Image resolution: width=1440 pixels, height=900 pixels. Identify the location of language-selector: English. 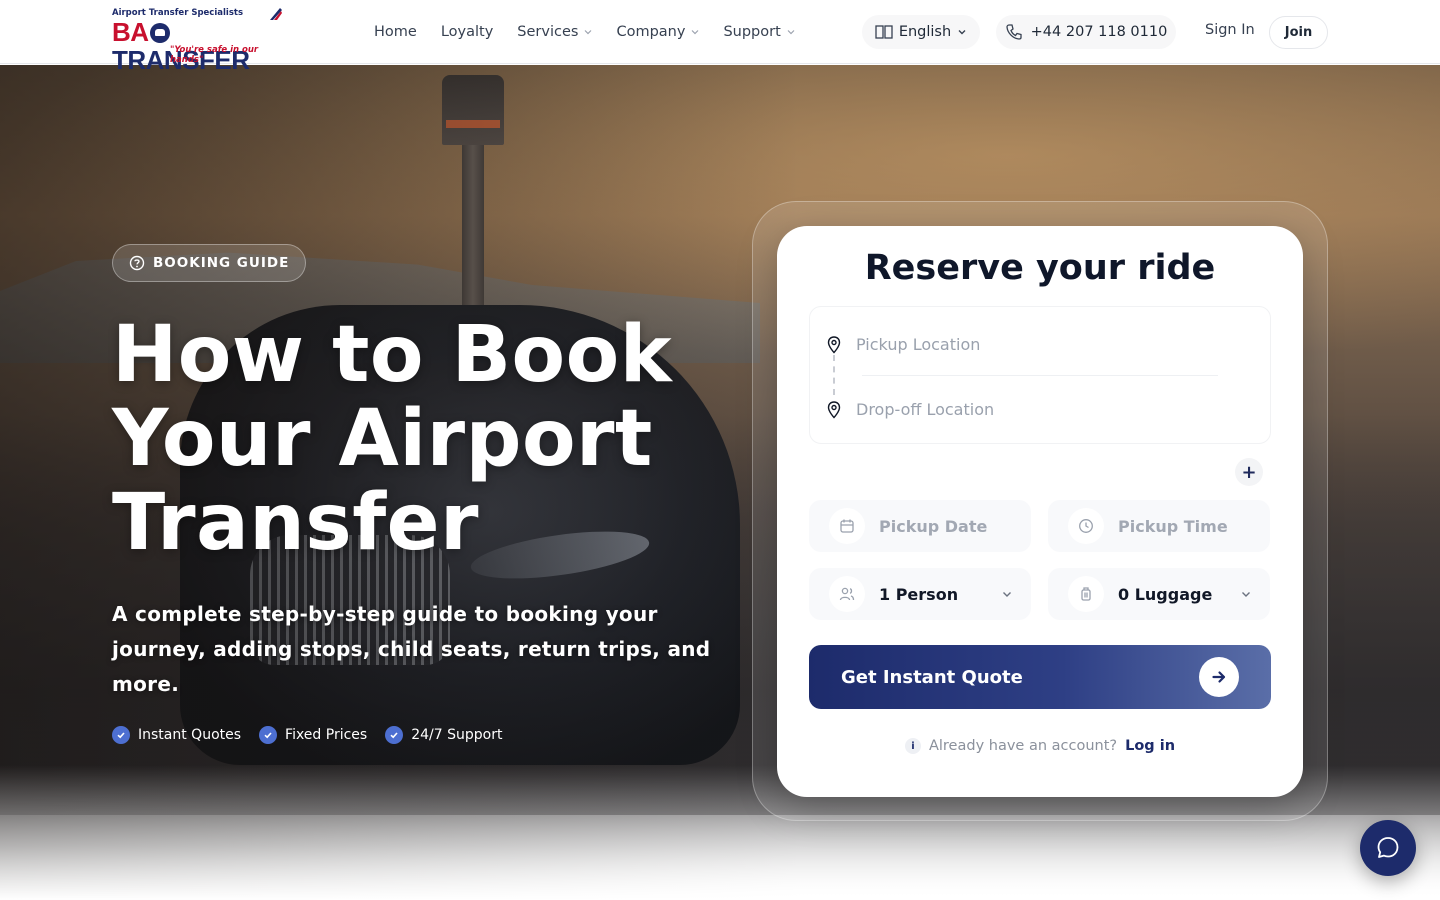
(921, 32).